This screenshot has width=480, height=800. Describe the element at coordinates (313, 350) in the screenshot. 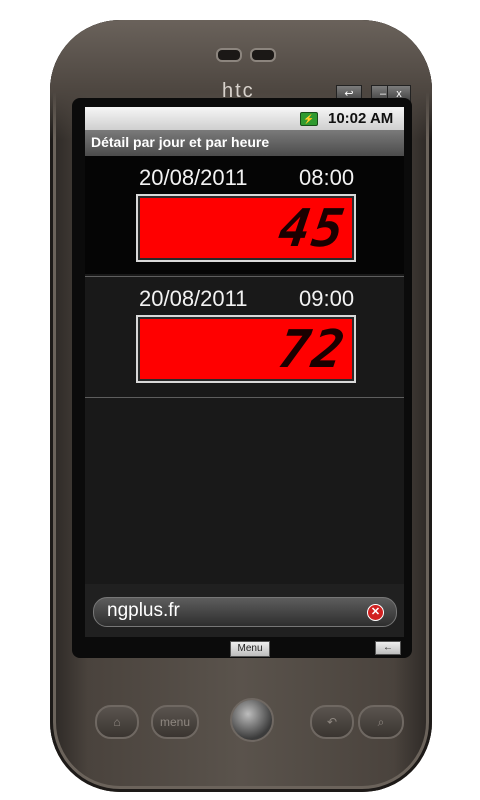

I see `lcd-value: 72` at that location.